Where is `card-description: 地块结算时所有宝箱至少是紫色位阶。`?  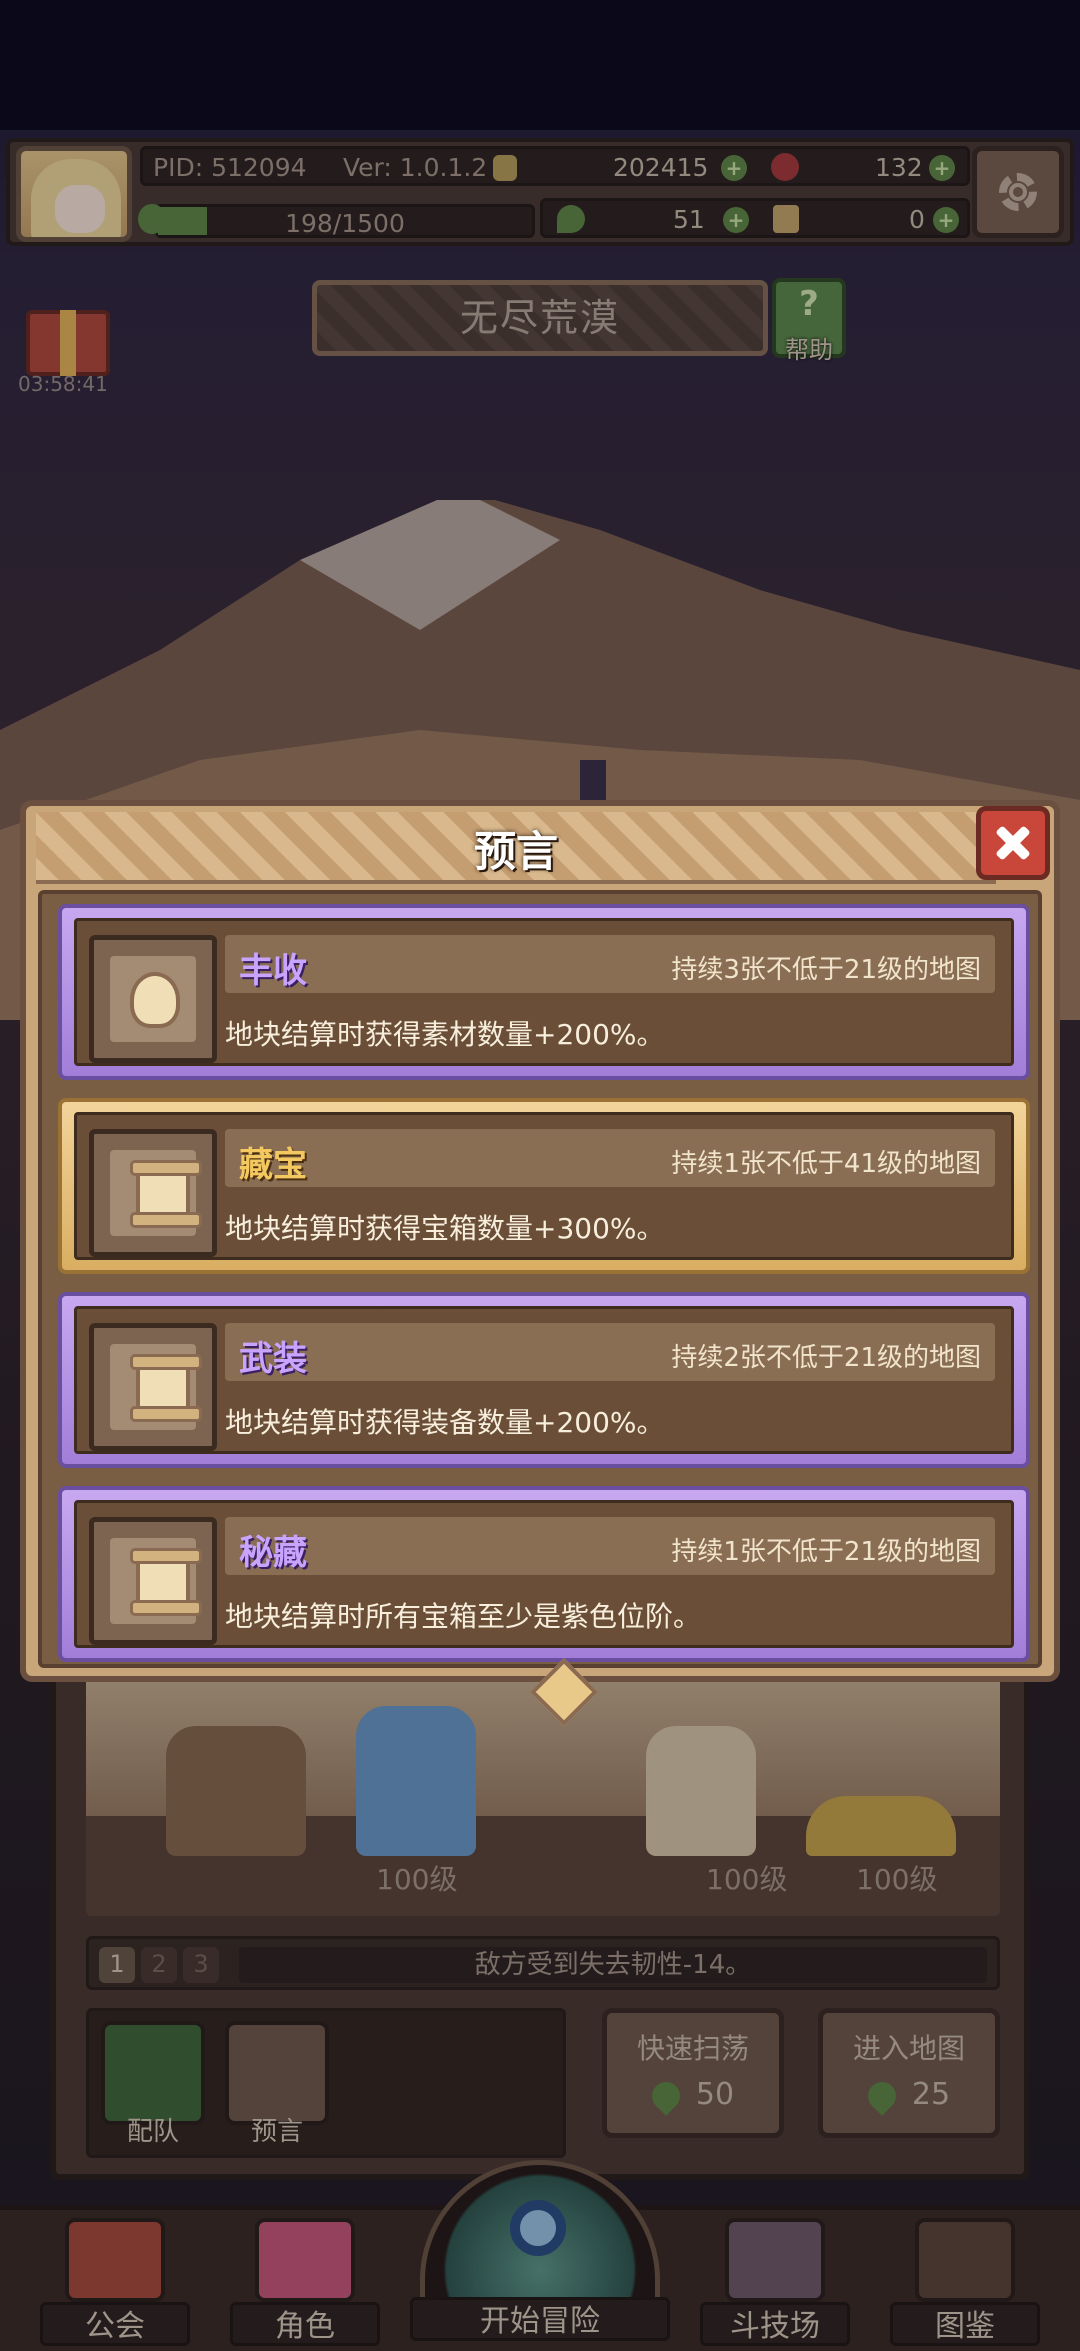
card-description: 地块结算时所有宝箱至少是紫色位阶。 is located at coordinates (463, 1616).